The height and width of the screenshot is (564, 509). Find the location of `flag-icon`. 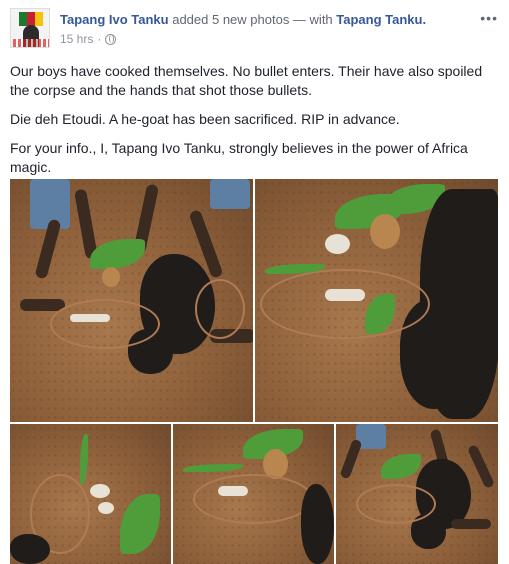

flag-icon is located at coordinates (31, 19).